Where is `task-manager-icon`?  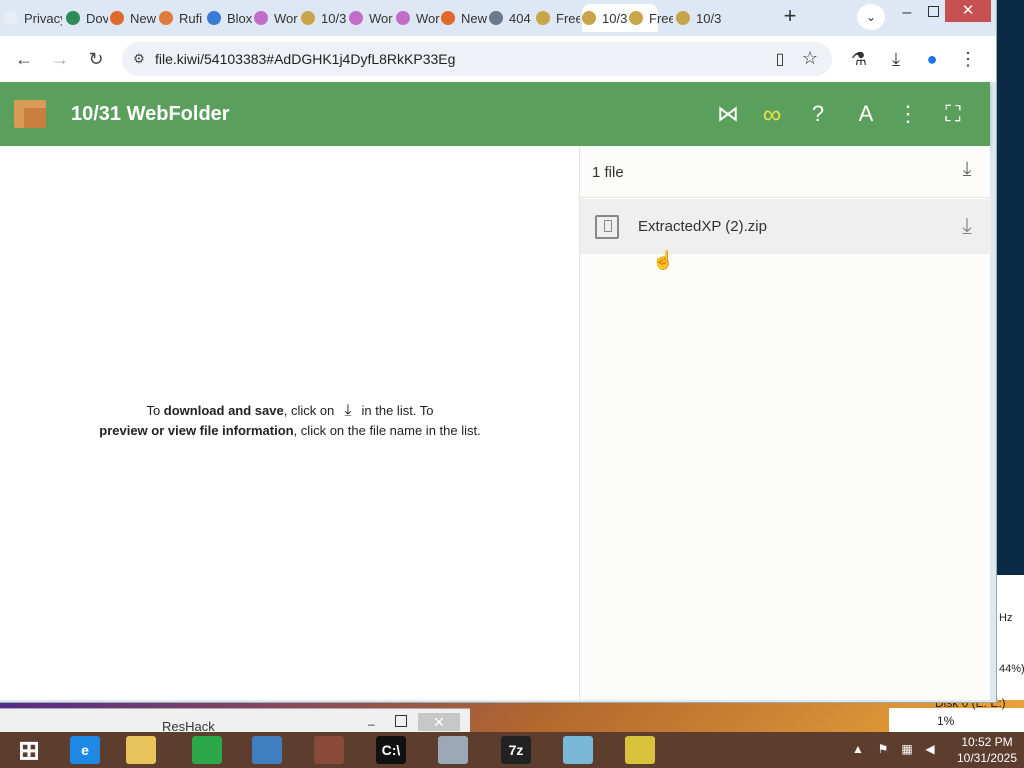 task-manager-icon is located at coordinates (453, 750).